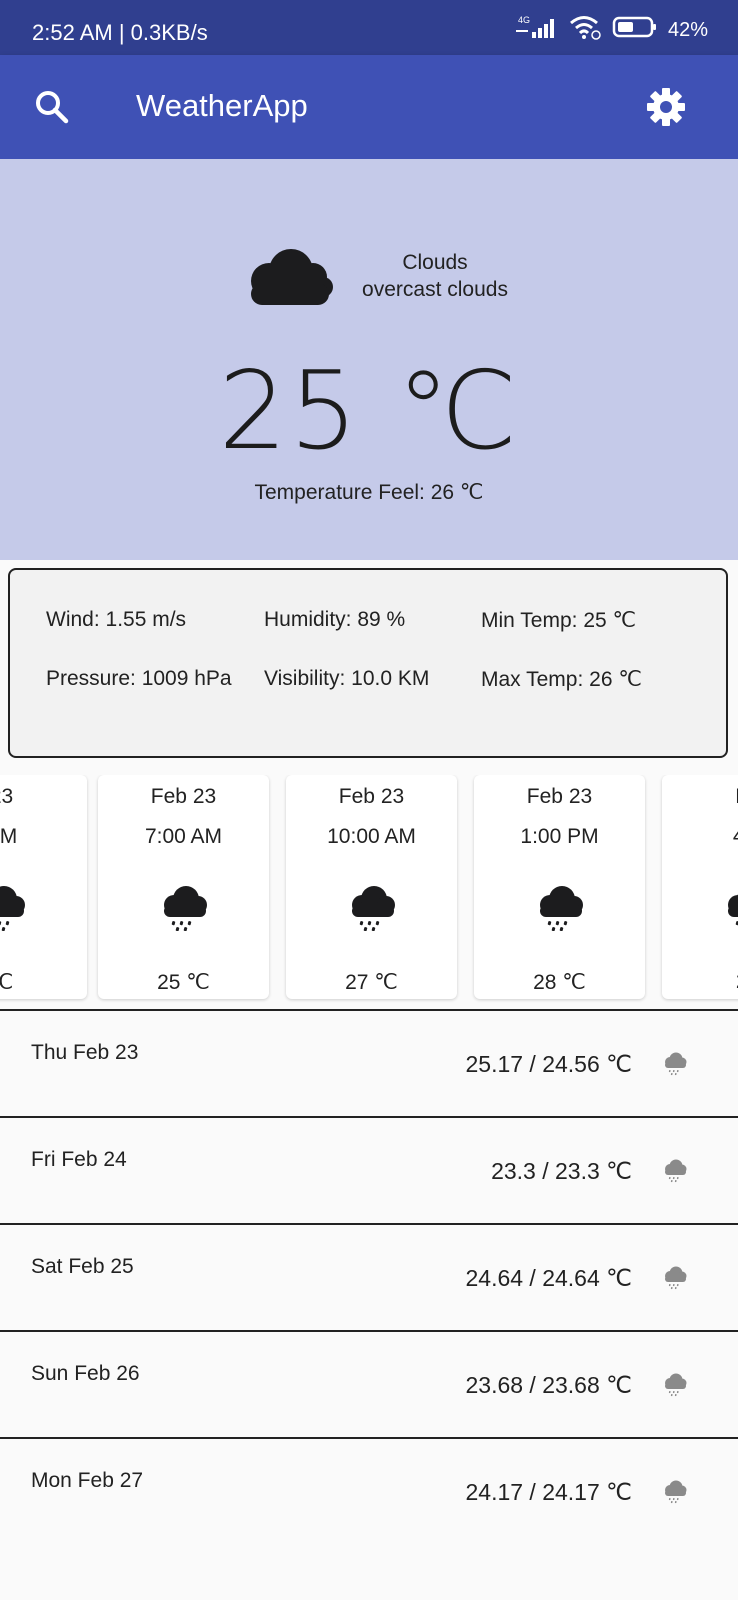 The height and width of the screenshot is (1600, 738). What do you see at coordinates (183, 836) in the screenshot?
I see `hourly-time: 7:00 AM` at bounding box center [183, 836].